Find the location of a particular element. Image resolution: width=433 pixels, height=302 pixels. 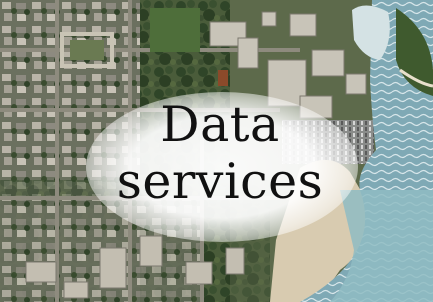

title-line-2: services is located at coordinates (220, 181).